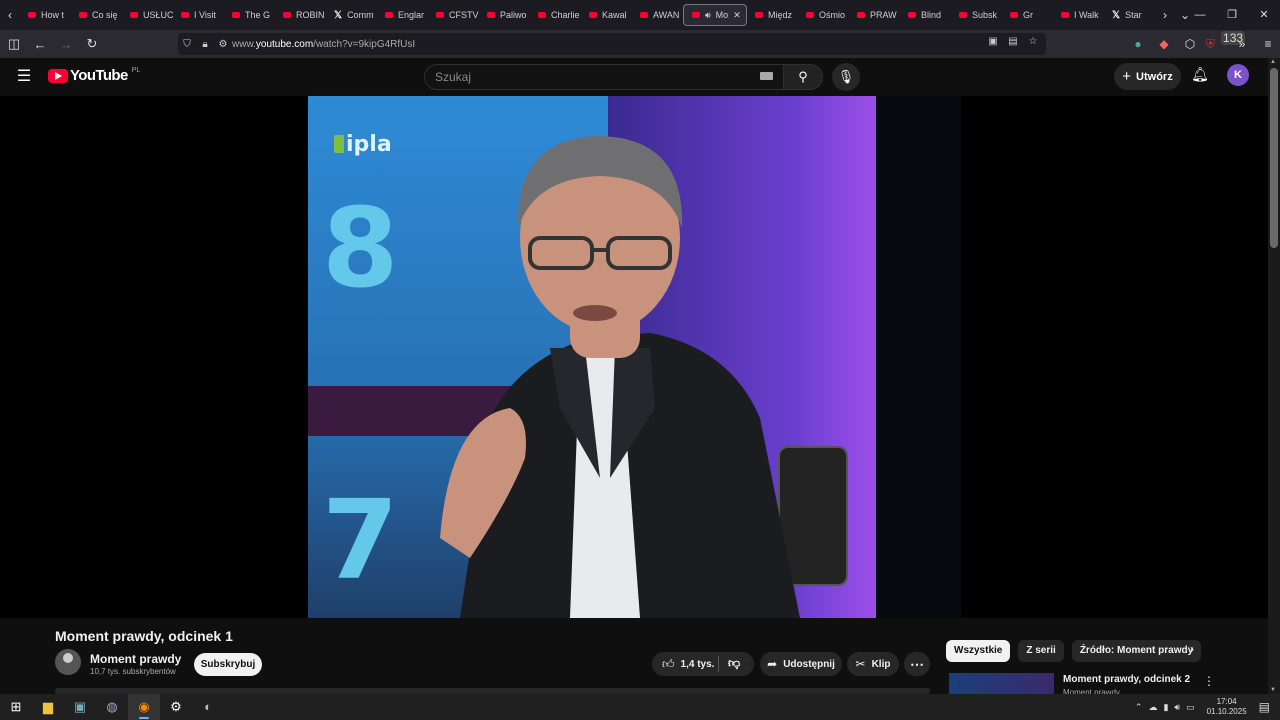 The height and width of the screenshot is (720, 1280). I want to click on permissions-icon: ⚙, so click(223, 44).